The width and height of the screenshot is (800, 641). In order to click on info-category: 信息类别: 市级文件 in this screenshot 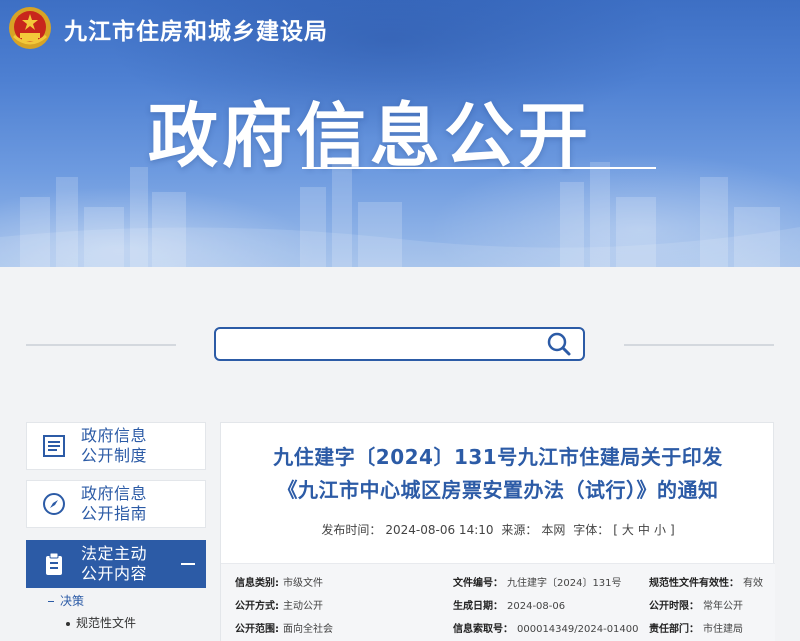, I will do `click(279, 583)`.